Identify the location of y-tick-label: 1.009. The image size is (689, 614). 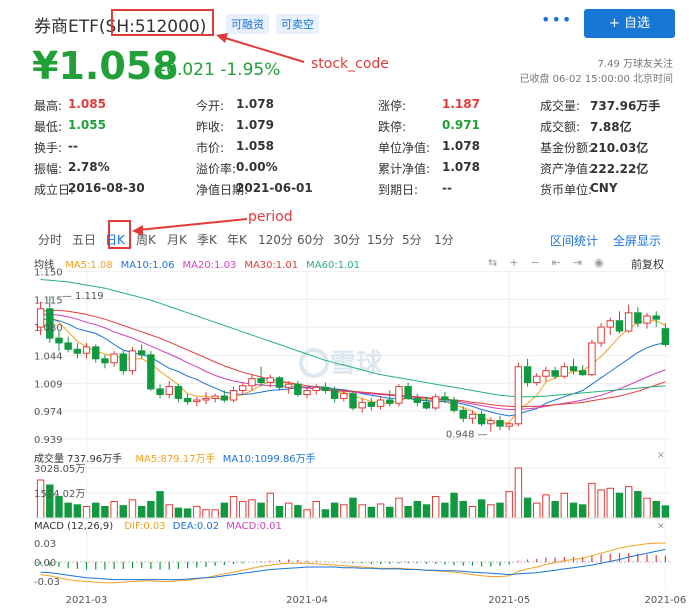
(48, 384).